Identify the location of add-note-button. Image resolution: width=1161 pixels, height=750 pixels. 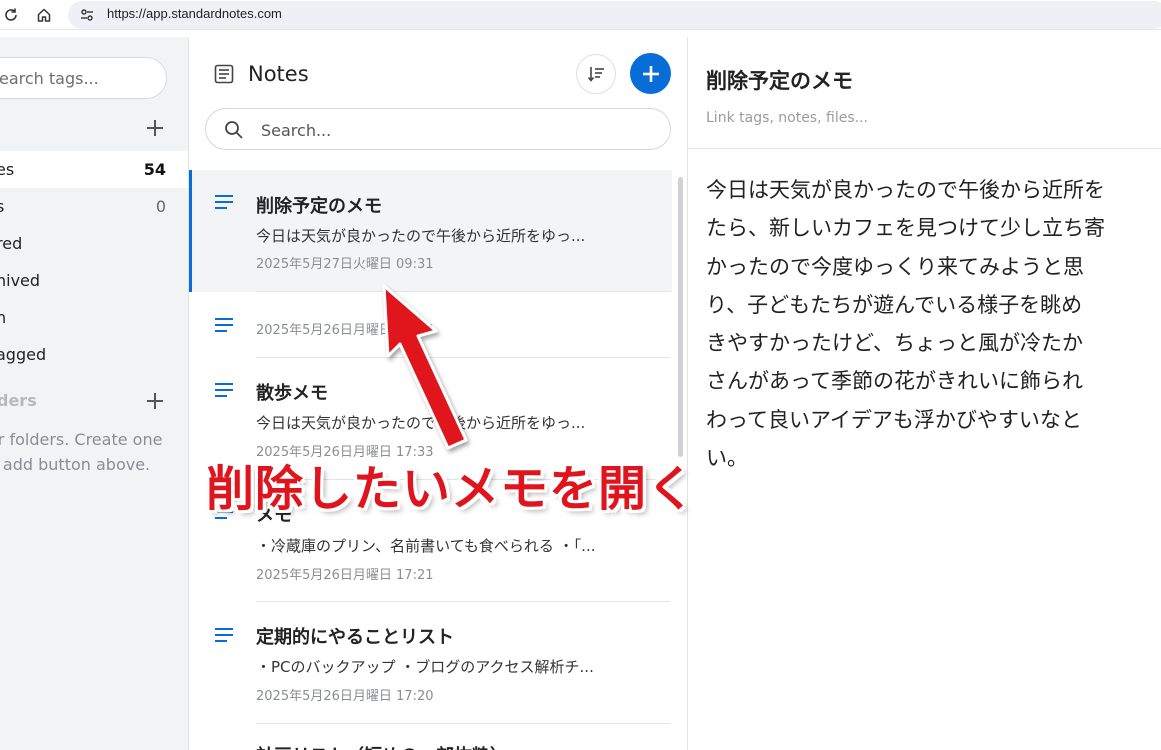
(650, 73).